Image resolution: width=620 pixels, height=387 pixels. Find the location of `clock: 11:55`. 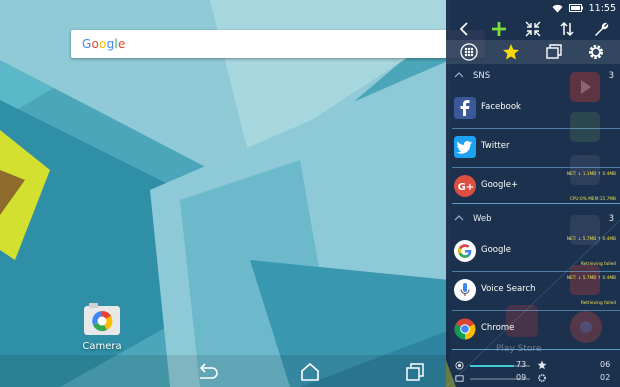

clock: 11:55 is located at coordinates (602, 8).